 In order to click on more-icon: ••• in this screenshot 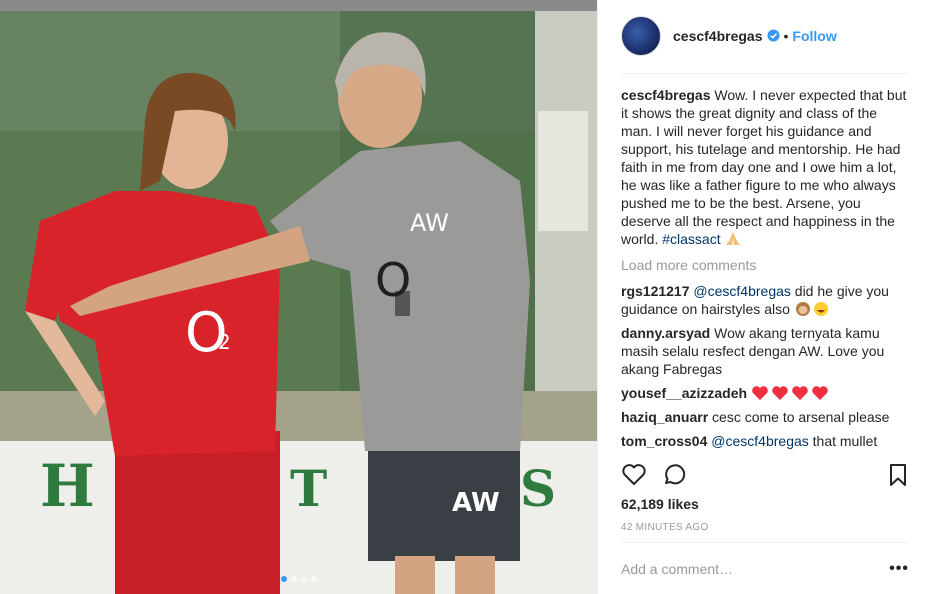, I will do `click(899, 569)`.